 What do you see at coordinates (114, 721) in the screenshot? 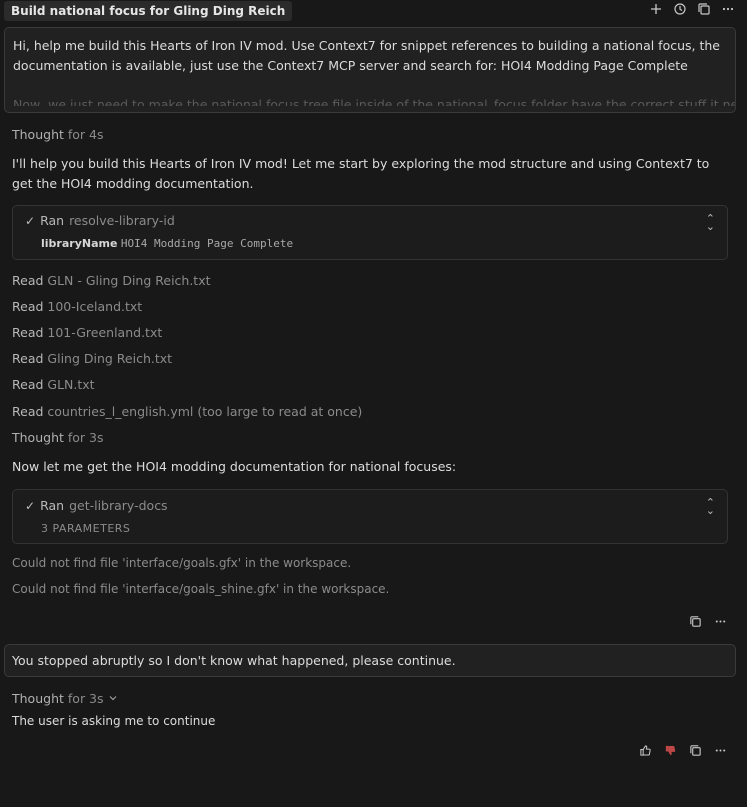
I see `assistant-thinking-text: The user is asking me to continue` at bounding box center [114, 721].